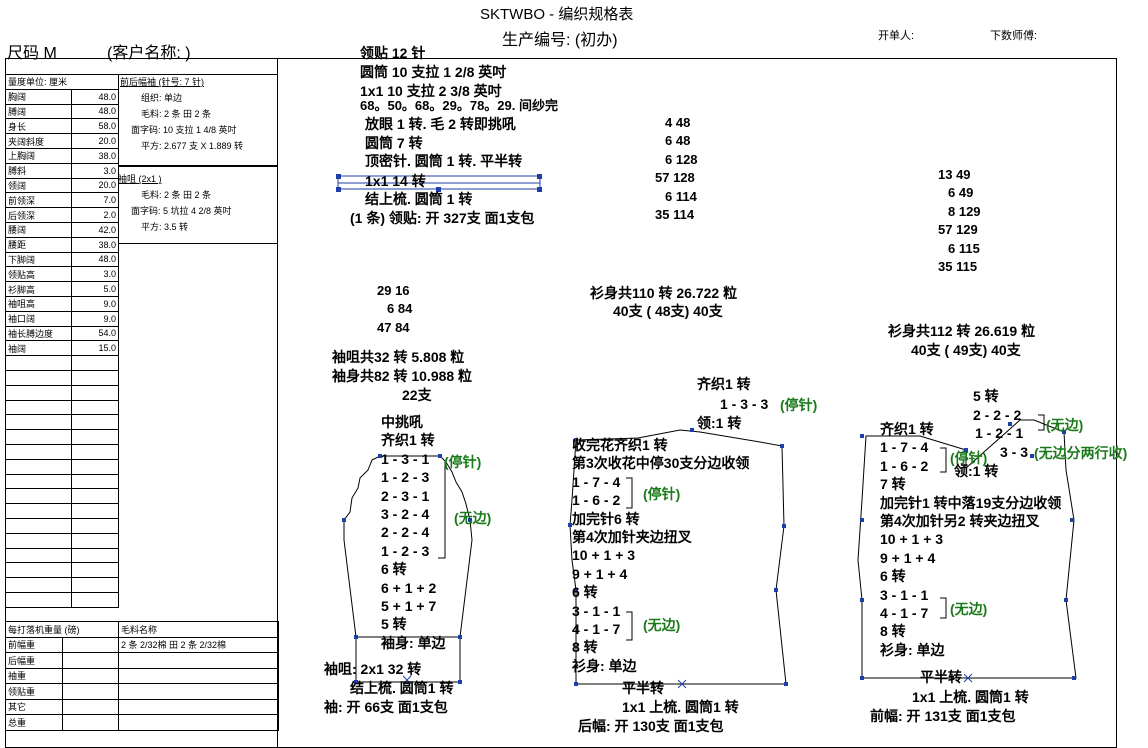 The height and width of the screenshot is (748, 1148). Describe the element at coordinates (398, 357) in the screenshot. I see `sleeve-summary: 袖咀共32 转 5.808 粒` at that location.